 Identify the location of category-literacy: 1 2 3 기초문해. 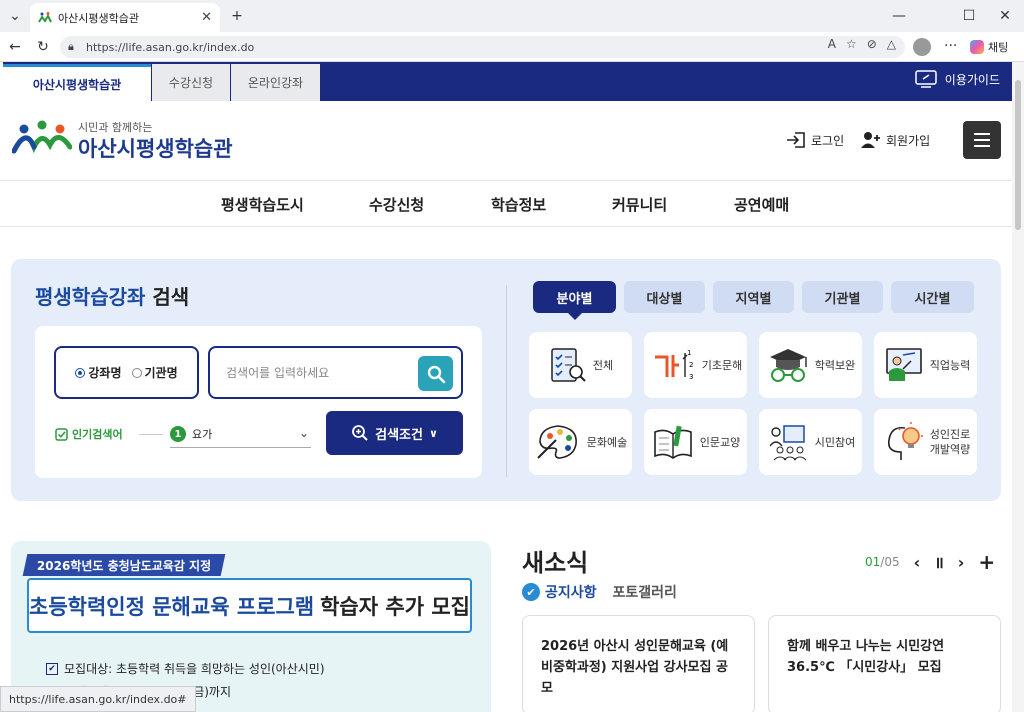
(695, 365).